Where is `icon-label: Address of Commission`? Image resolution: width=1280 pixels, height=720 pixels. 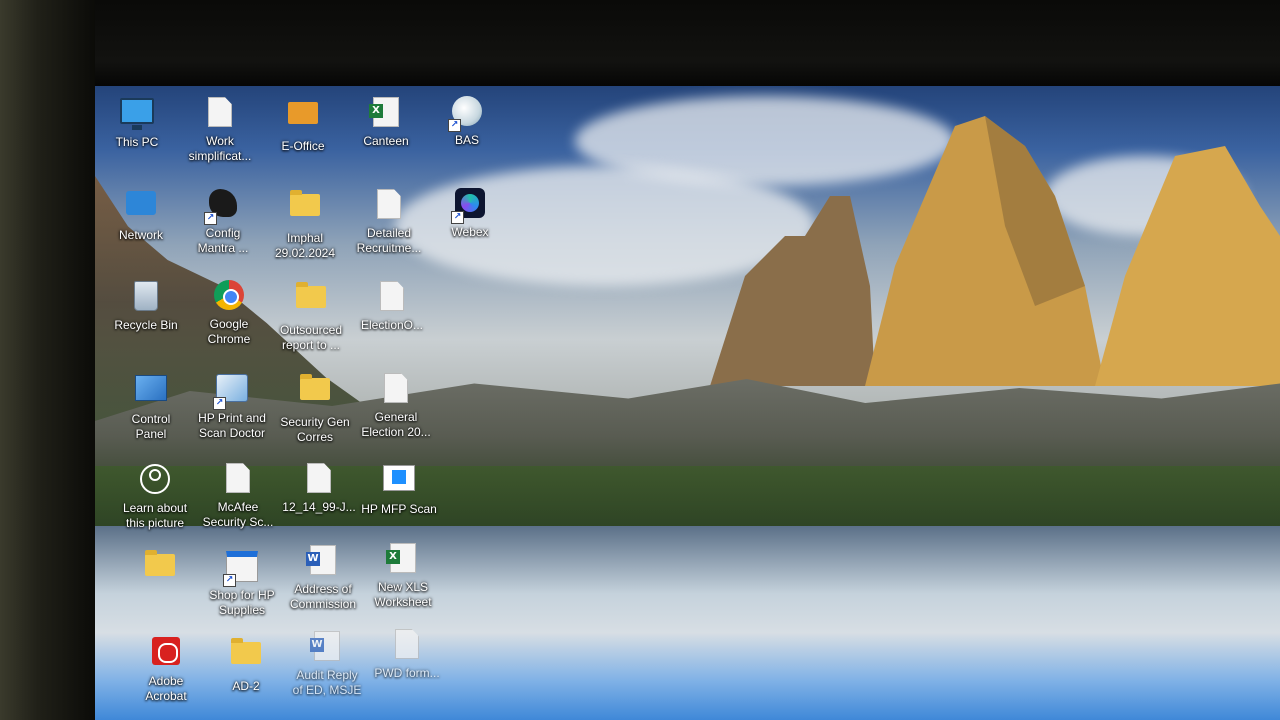
icon-label: Address of Commission is located at coordinates (322, 596).